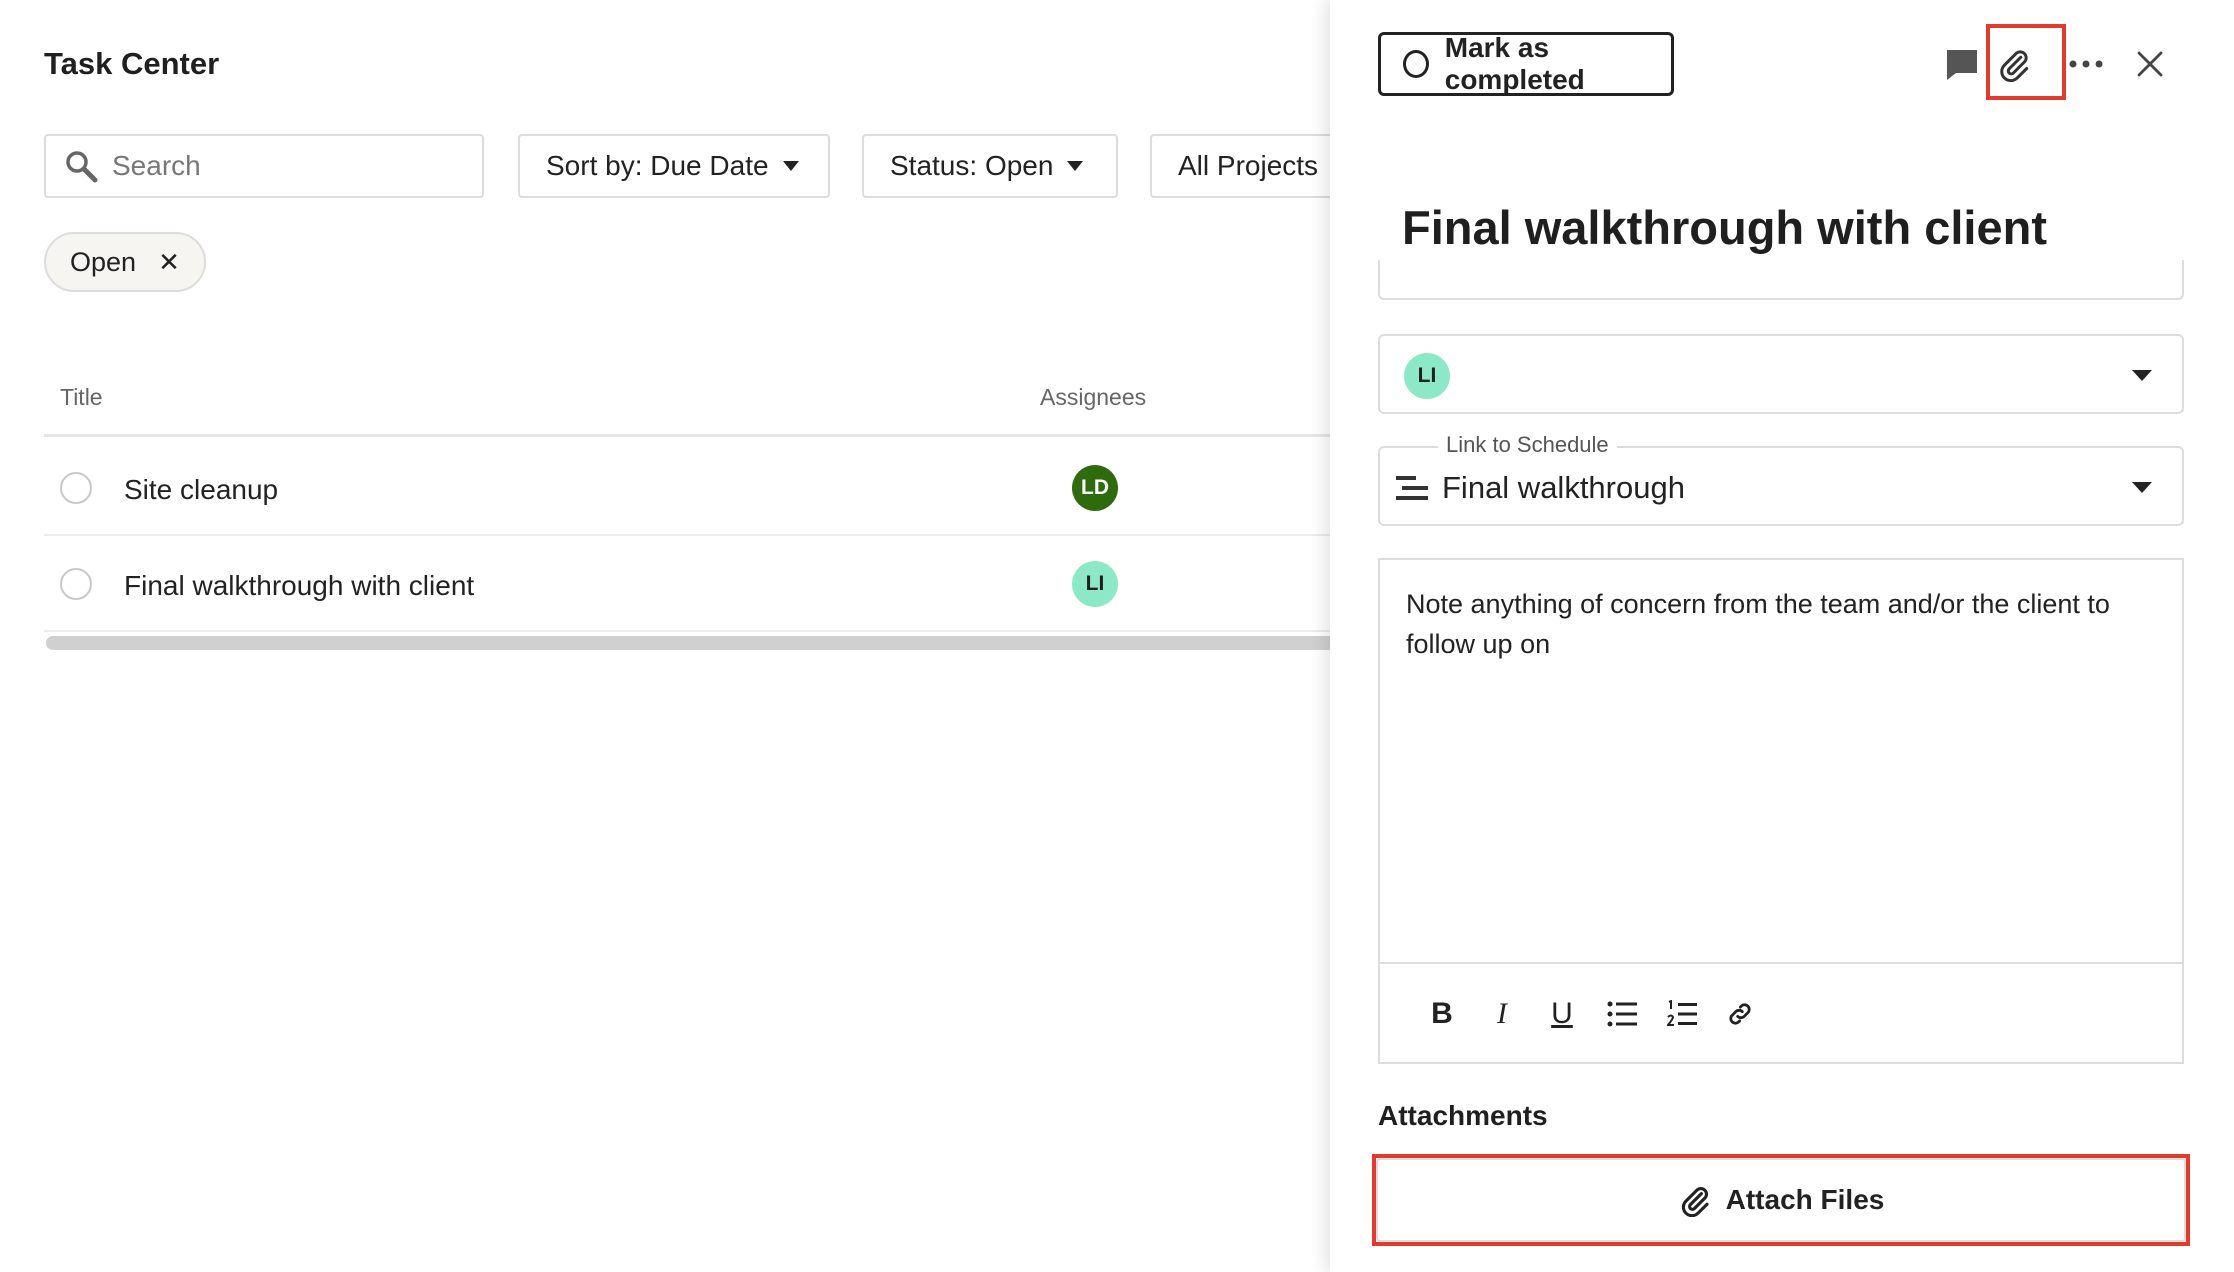 The width and height of the screenshot is (2234, 1272). Describe the element at coordinates (1093, 397) in the screenshot. I see `column-header-assignees: Assignees` at that location.